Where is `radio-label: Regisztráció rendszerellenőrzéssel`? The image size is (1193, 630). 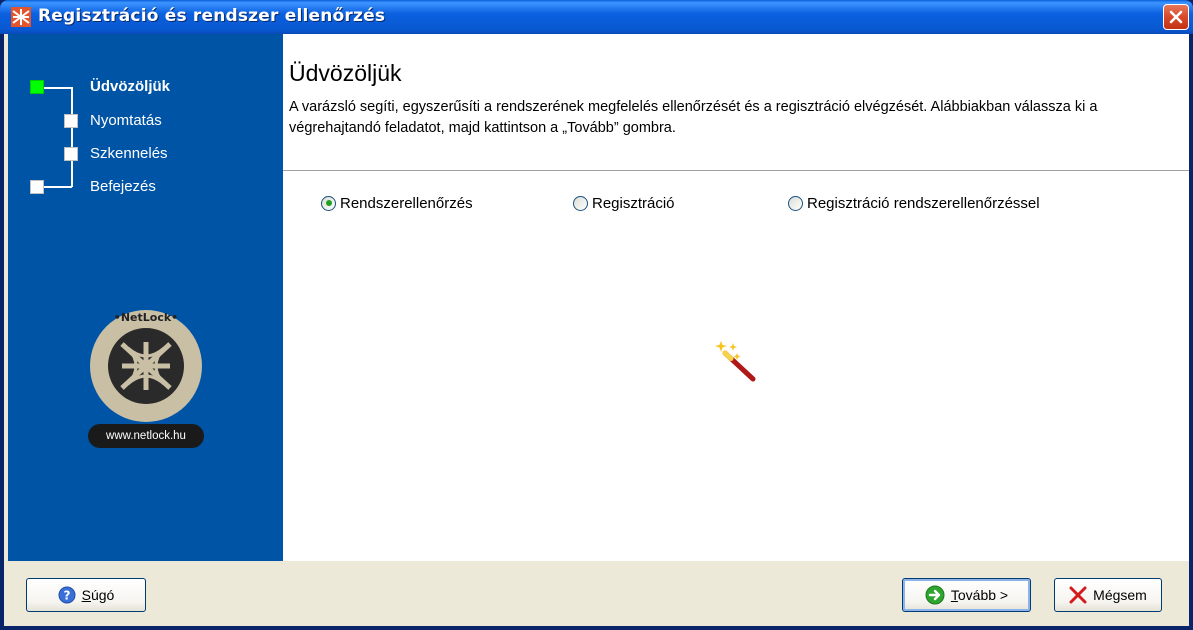 radio-label: Regisztráció rendszerellenőrzéssel is located at coordinates (923, 203).